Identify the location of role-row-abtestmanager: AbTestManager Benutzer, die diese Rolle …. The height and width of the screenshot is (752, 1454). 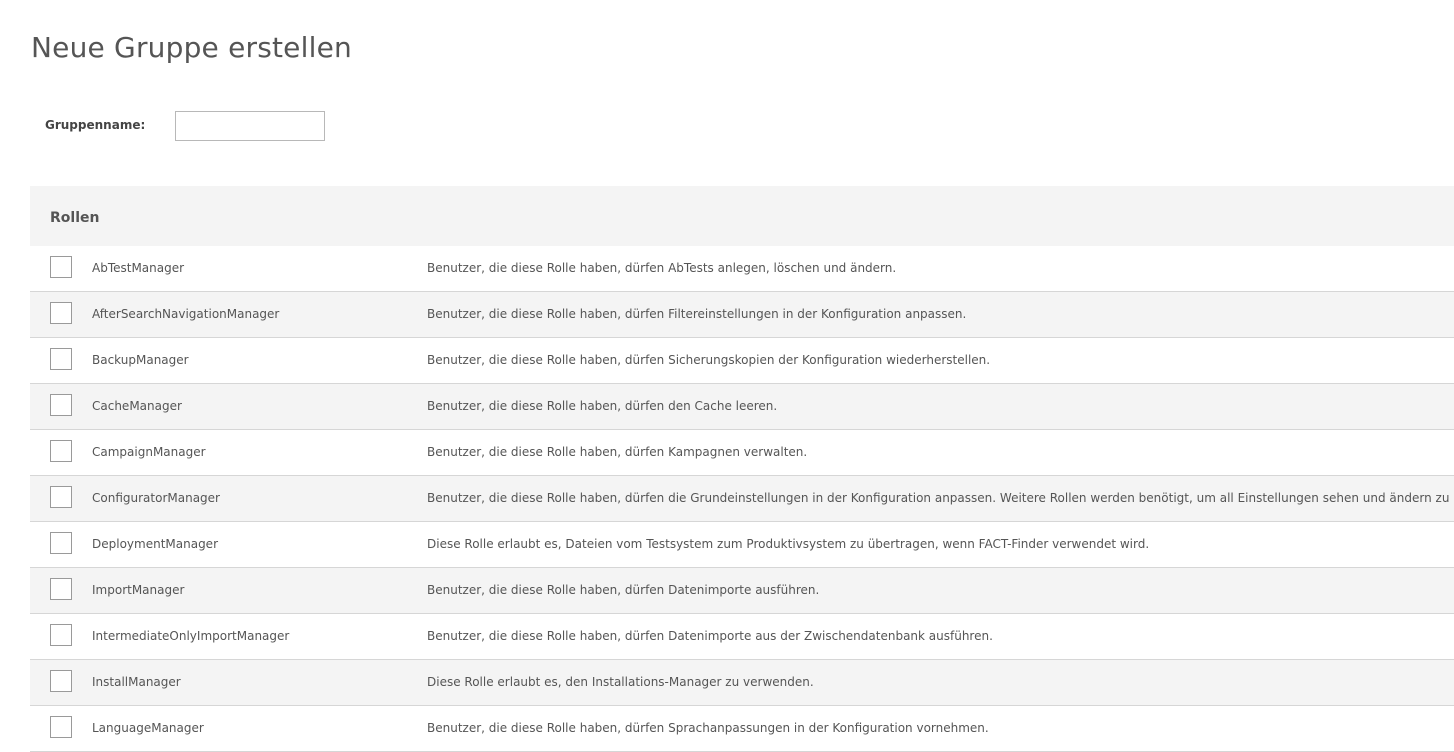
(742, 269).